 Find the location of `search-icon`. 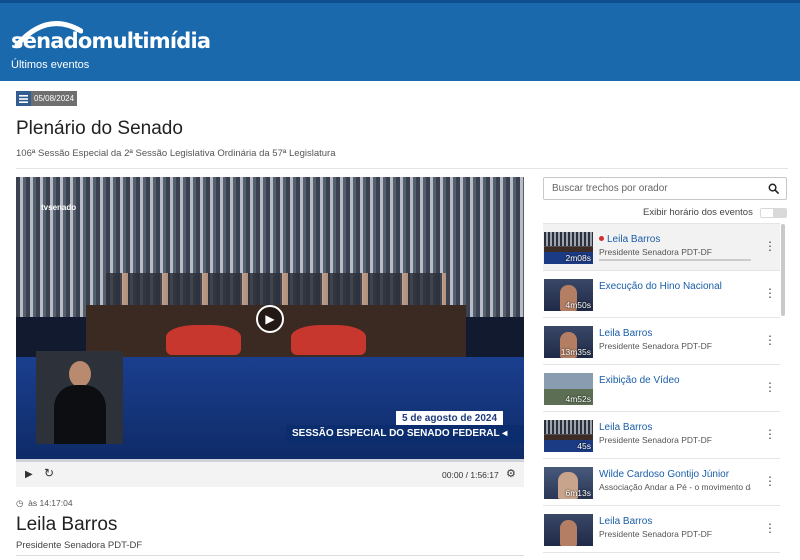

search-icon is located at coordinates (773, 188).